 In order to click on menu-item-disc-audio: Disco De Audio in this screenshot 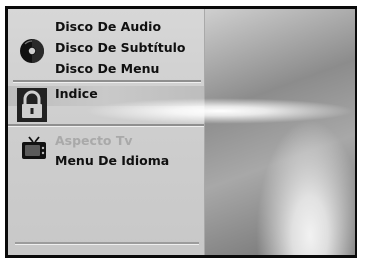, I will do `click(108, 26)`.